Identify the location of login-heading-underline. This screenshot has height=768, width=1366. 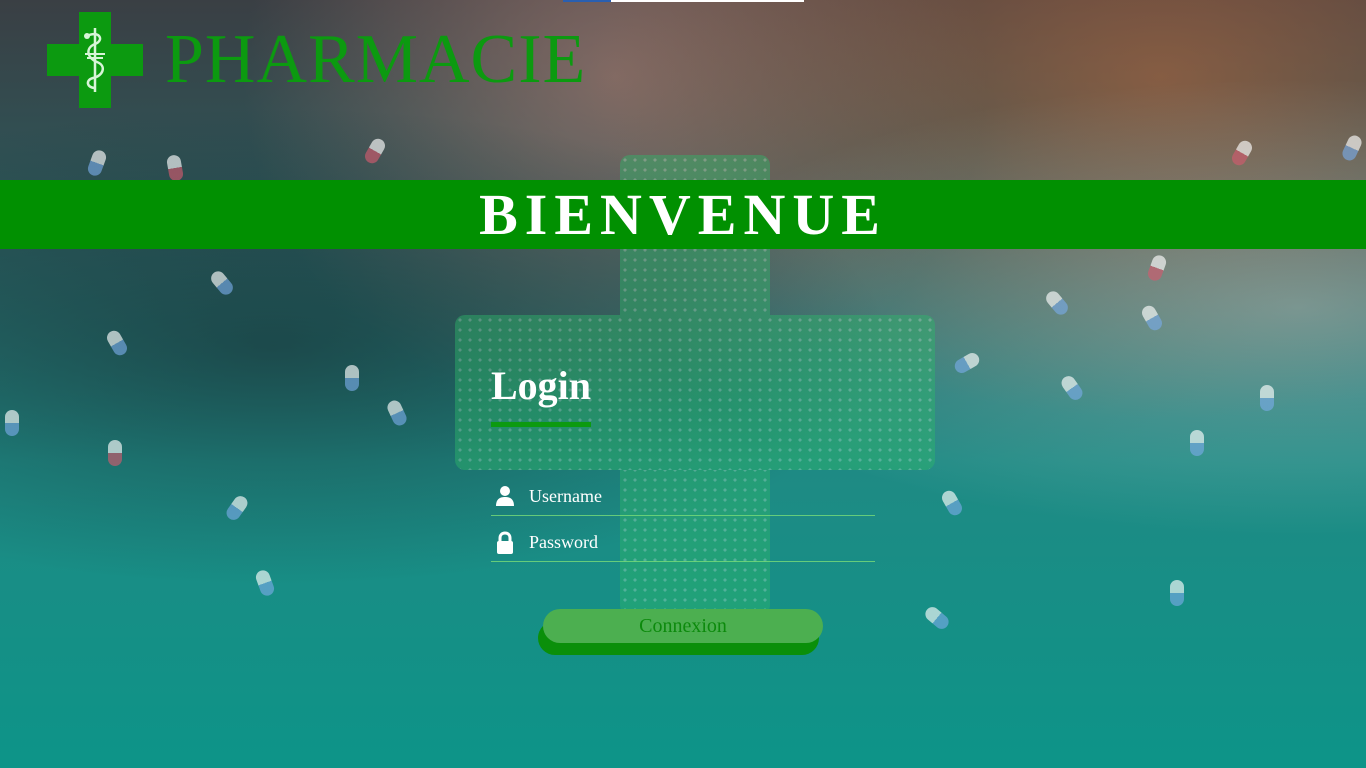
(541, 424).